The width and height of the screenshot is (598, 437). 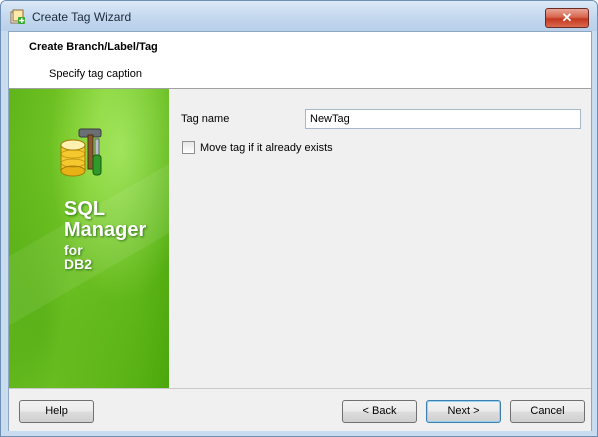 I want to click on cancel-button-label: Cancel, so click(x=547, y=411).